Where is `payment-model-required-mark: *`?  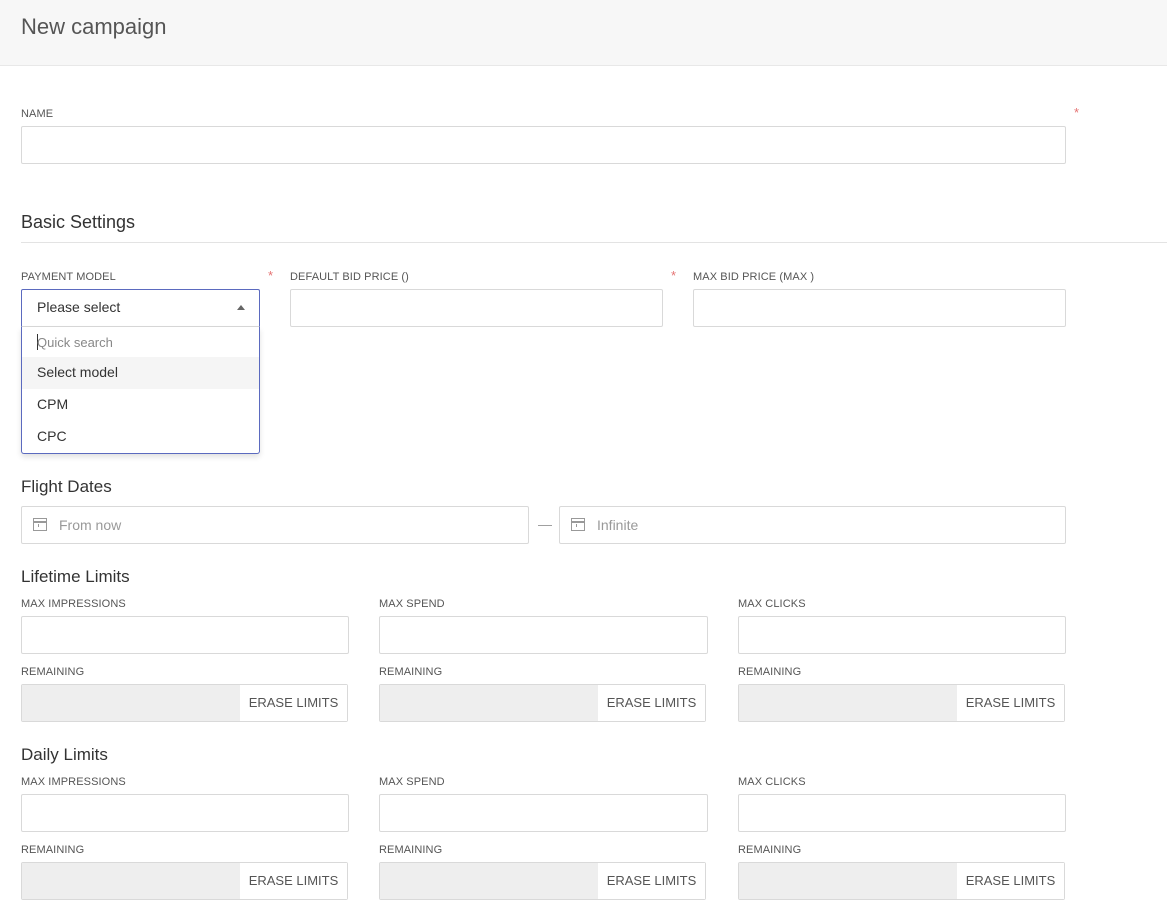 payment-model-required-mark: * is located at coordinates (271, 275).